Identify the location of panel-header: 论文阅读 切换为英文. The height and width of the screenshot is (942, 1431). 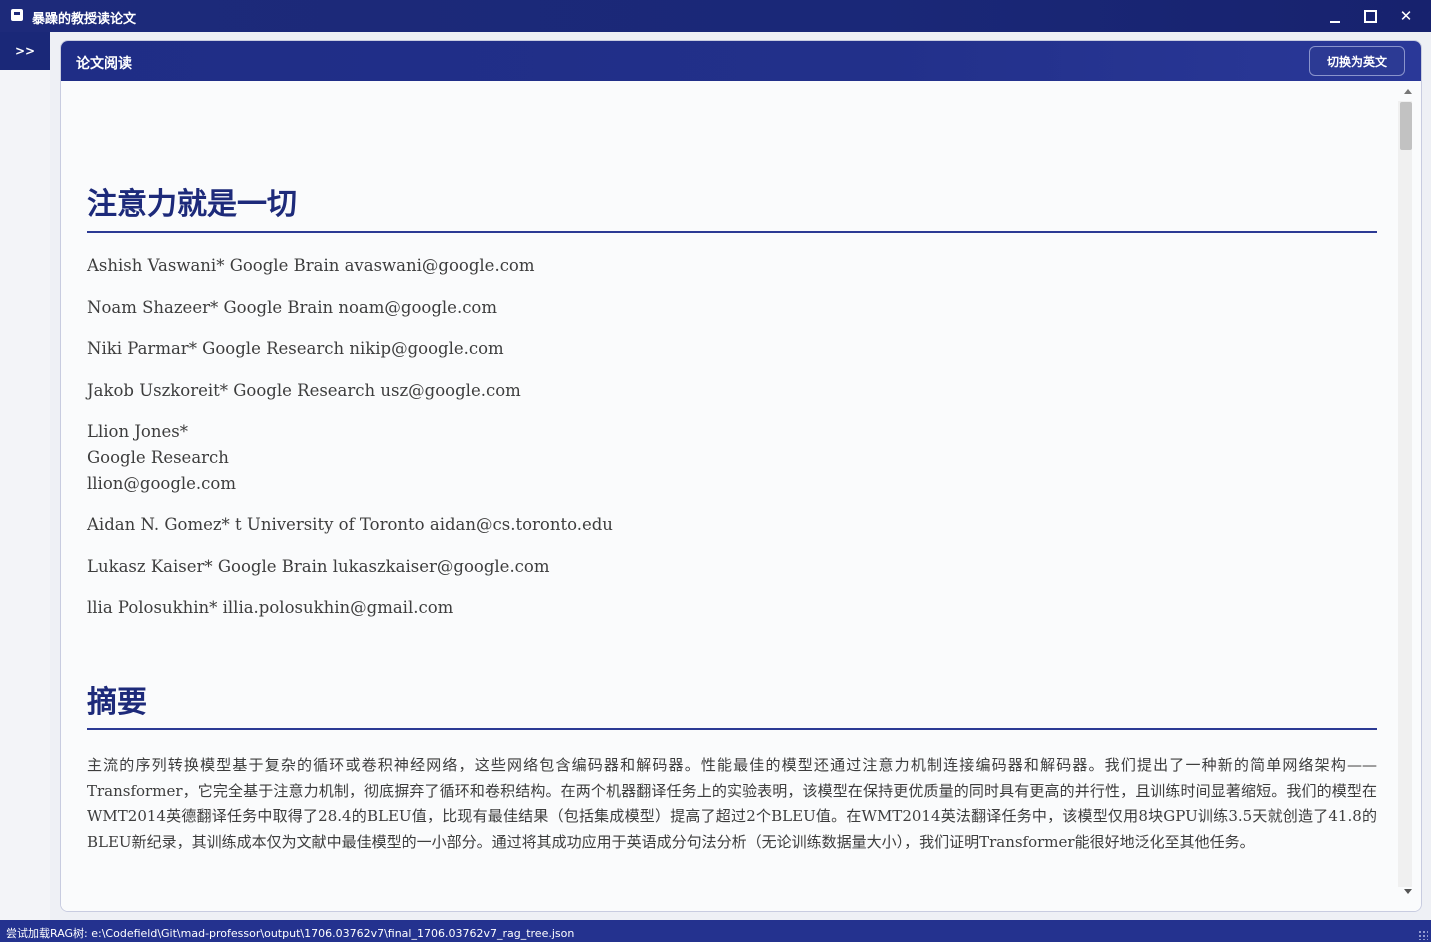
(741, 61).